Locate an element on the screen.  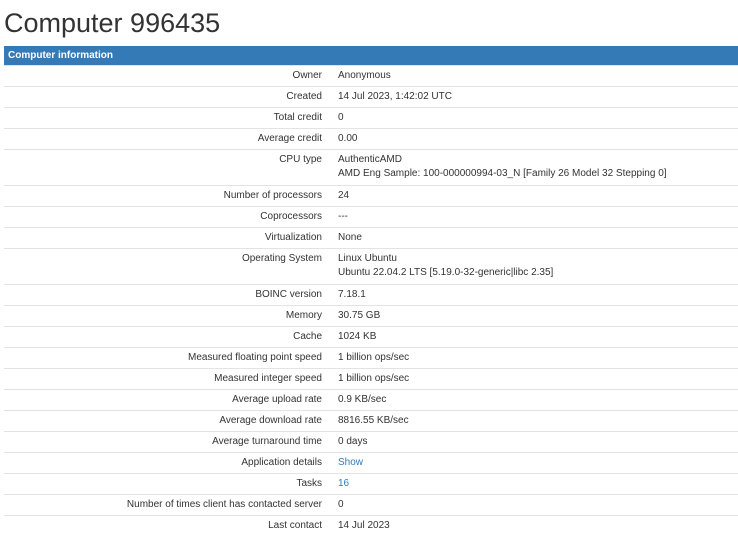
table-row: Memory 30.75 GB is located at coordinates (371, 316).